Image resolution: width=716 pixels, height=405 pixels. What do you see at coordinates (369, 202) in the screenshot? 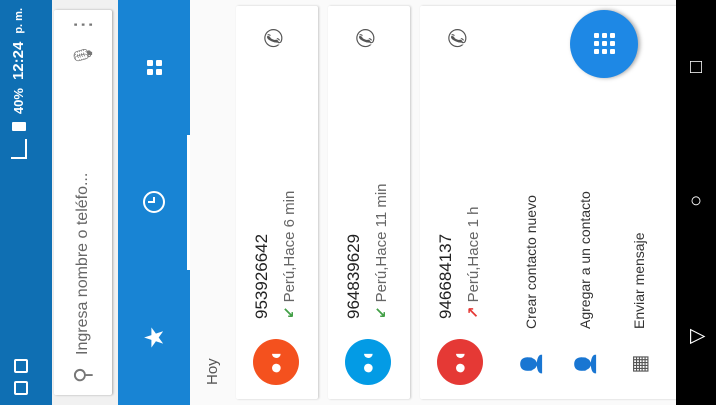
I see `call-card: ●◖ 964839629 ↙Perú,Hace 11 min ✆` at bounding box center [369, 202].